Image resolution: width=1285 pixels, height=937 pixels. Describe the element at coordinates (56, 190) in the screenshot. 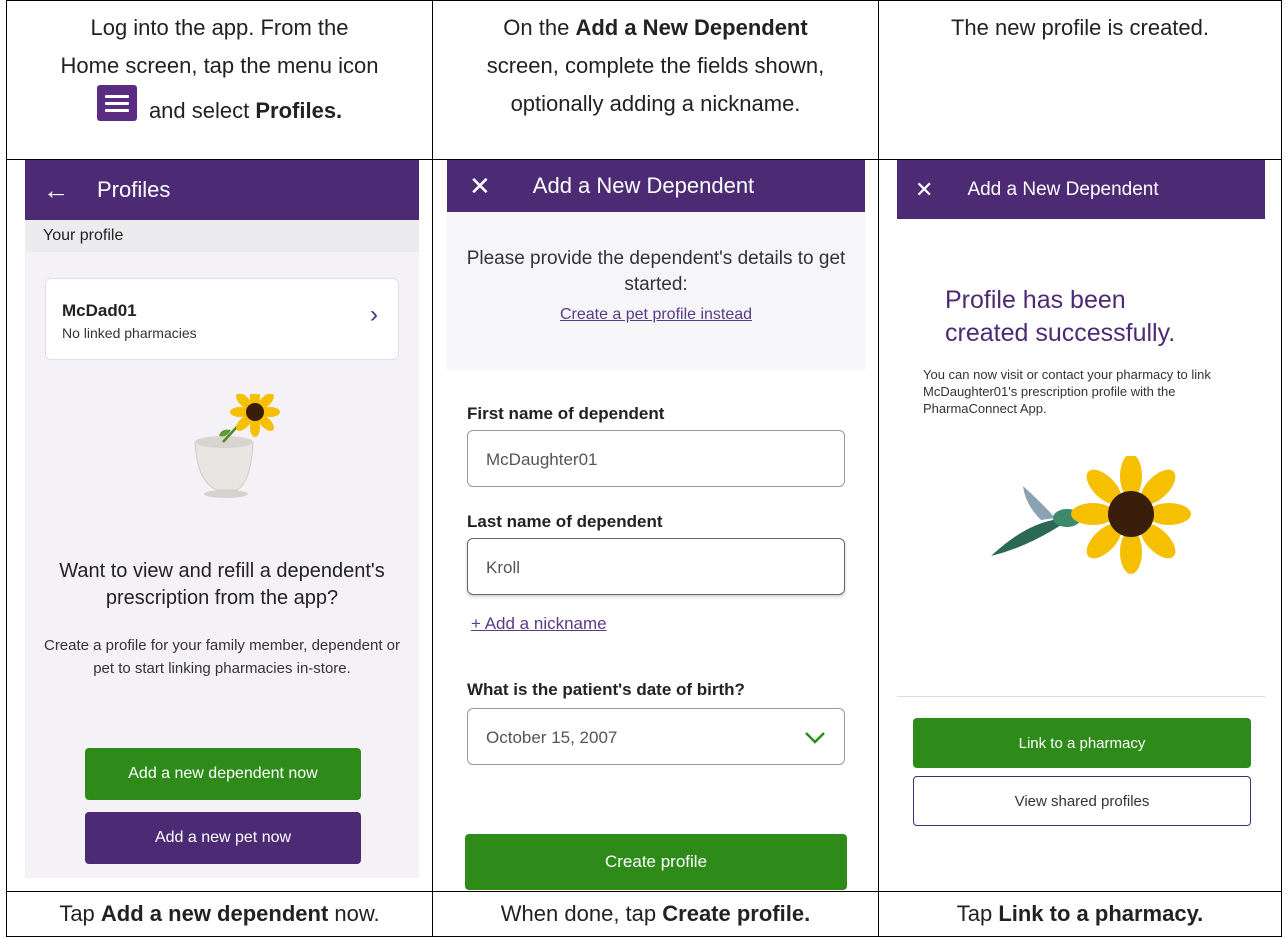

I see `back-arrow-icon: ←` at that location.